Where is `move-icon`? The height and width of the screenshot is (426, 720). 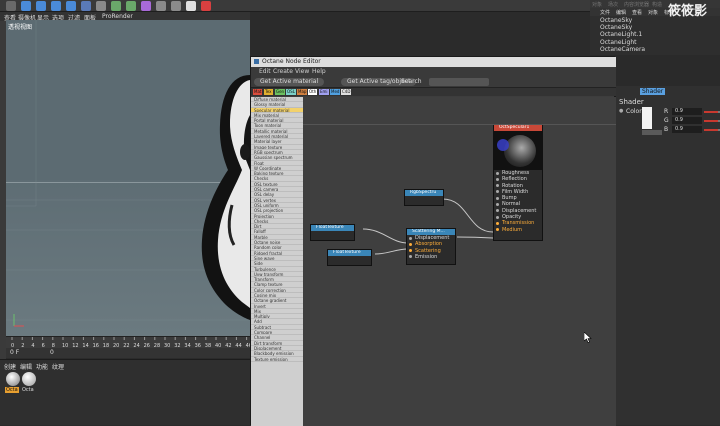 move-icon is located at coordinates (41, 6).